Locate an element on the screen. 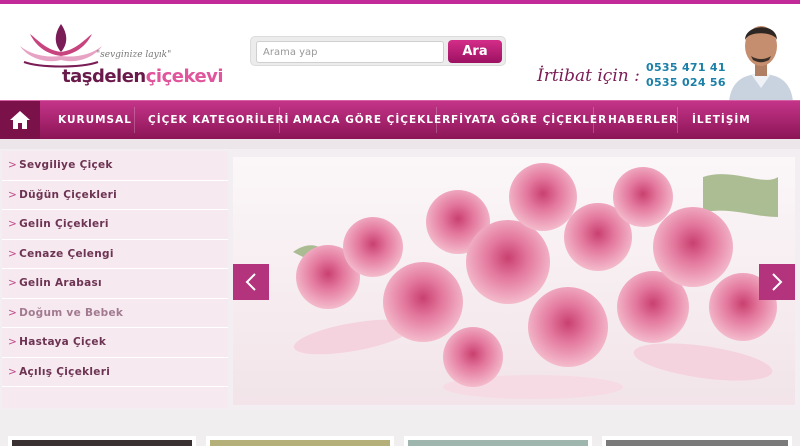  search-input is located at coordinates (350, 52).